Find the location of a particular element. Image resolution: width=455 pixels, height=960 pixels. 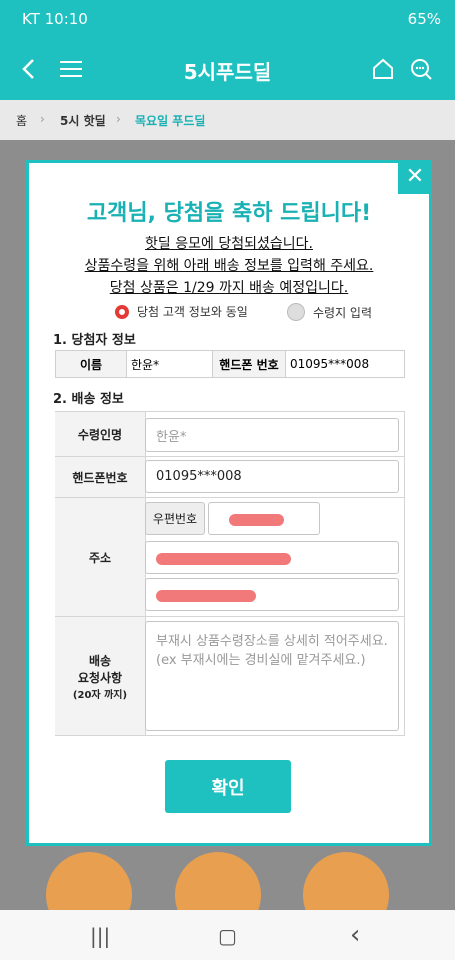

recipient-label: 수령인명 is located at coordinates (100, 434).